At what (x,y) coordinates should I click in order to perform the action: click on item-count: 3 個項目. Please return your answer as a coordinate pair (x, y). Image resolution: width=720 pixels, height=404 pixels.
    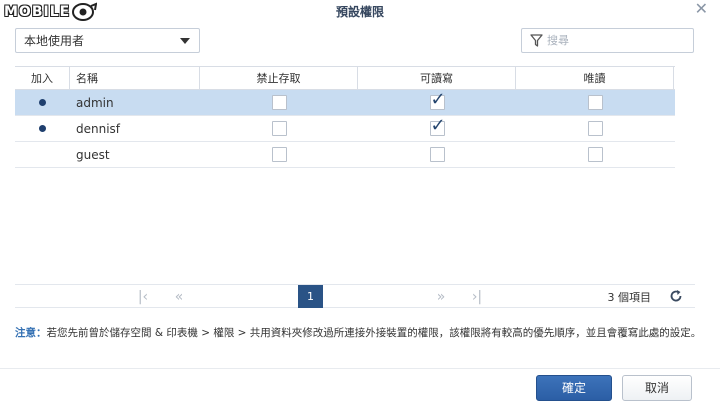
    Looking at the image, I should click on (629, 297).